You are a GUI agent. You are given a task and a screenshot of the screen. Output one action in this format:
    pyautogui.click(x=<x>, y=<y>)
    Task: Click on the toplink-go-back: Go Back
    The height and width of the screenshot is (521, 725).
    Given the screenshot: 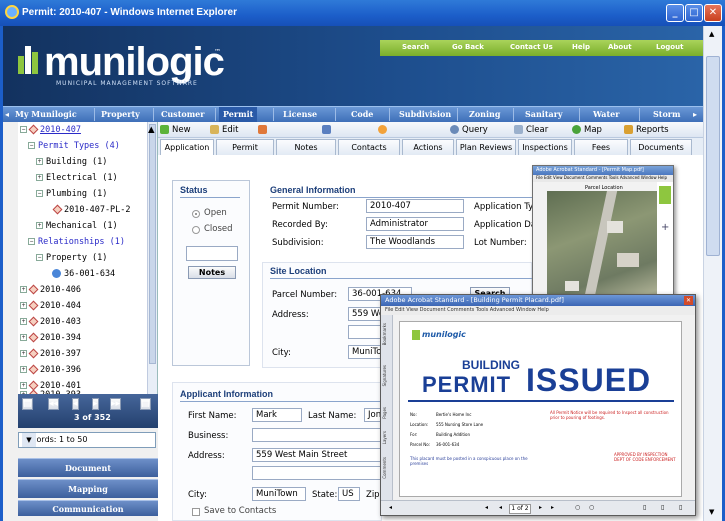 What is the action you would take?
    pyautogui.click(x=468, y=47)
    